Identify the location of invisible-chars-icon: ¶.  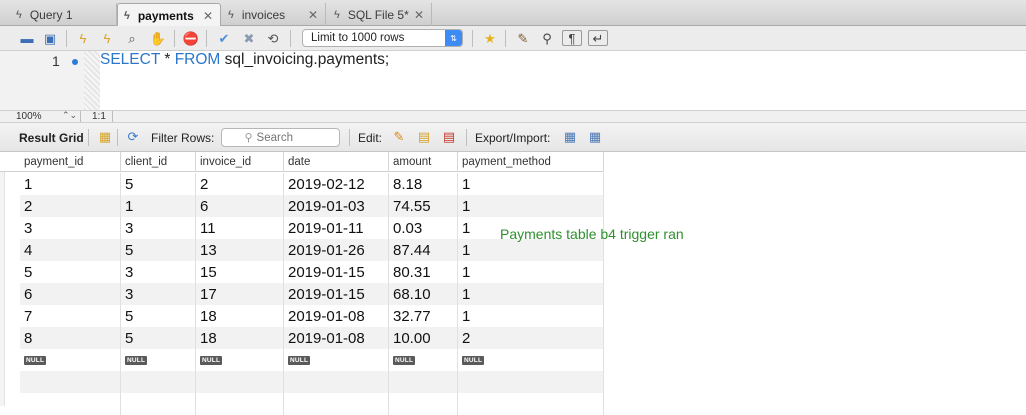
(572, 38).